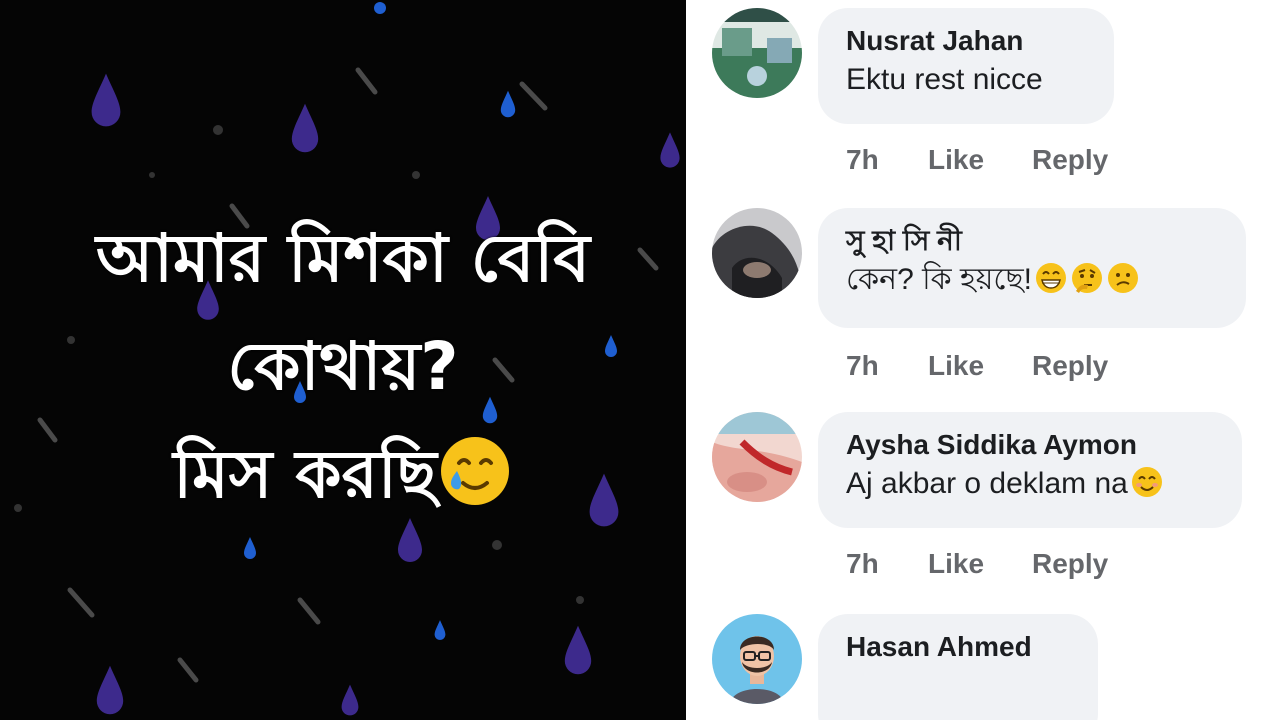 This screenshot has width=1264, height=720. I want to click on comment-author: Hasan Ahmed, so click(958, 647).